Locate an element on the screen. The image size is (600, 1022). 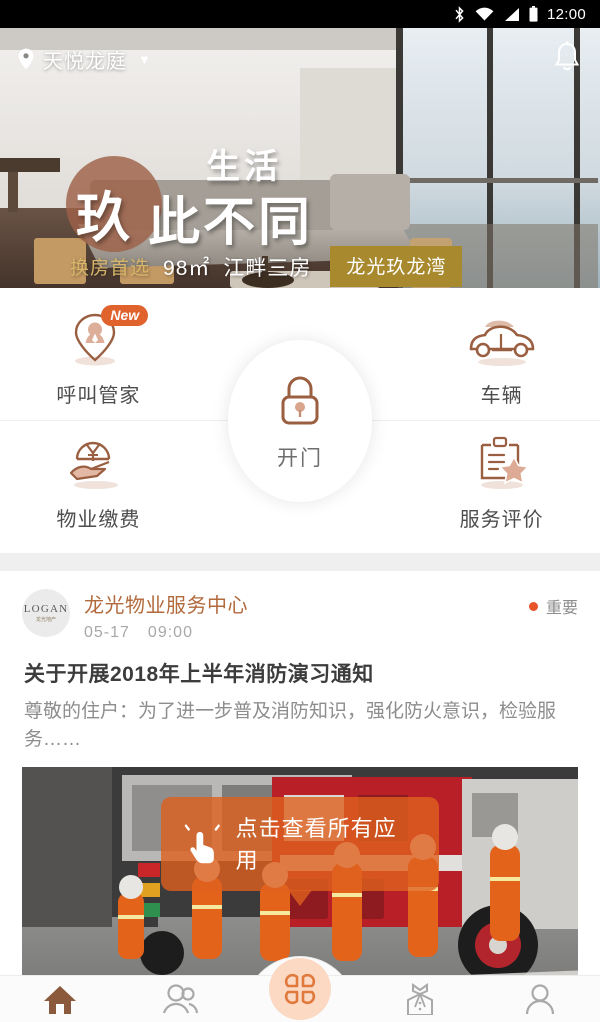
status-badge: 重要 is located at coordinates (553, 606).